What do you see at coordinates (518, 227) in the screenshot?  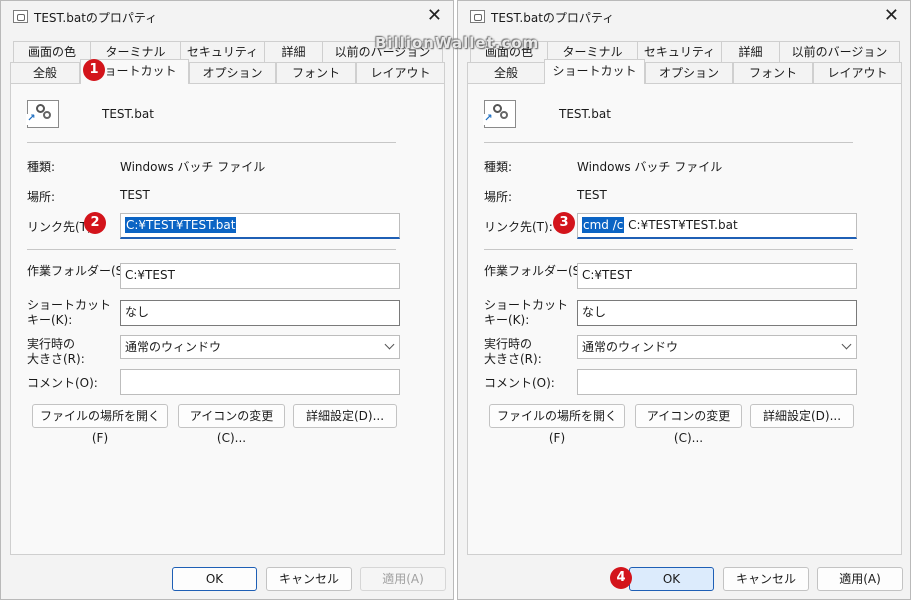 I see `link-target-label: リンク先(T):` at bounding box center [518, 227].